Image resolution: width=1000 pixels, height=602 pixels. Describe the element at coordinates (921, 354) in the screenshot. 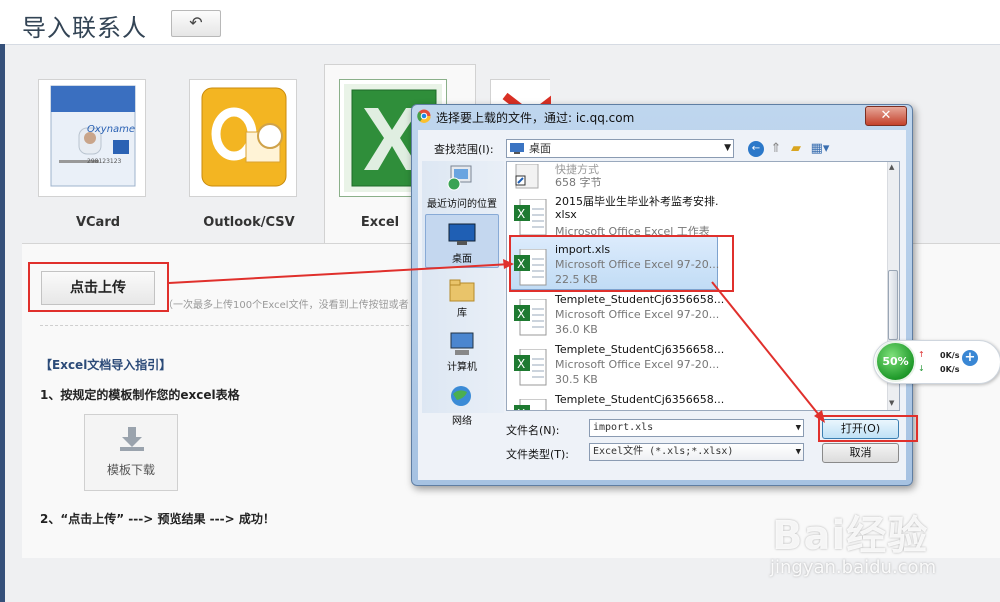

I see `upload-arrow-icon: ↑` at that location.